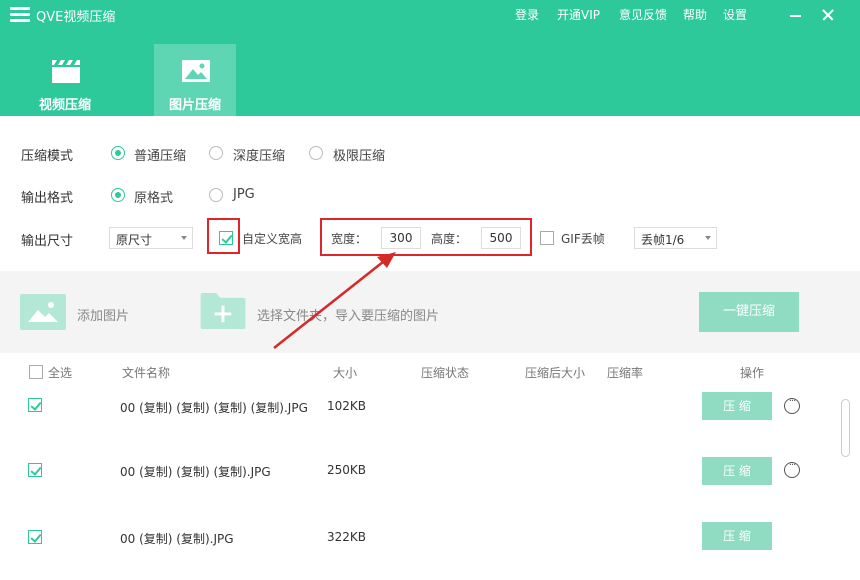 This screenshot has height=580, width=860. Describe the element at coordinates (244, 194) in the screenshot. I see `radio-jpg-label: JPG` at that location.